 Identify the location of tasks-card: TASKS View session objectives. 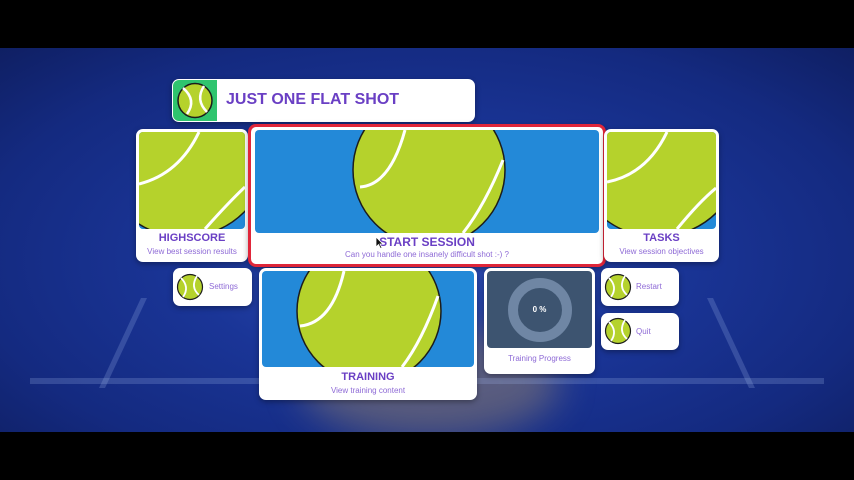
(661, 195).